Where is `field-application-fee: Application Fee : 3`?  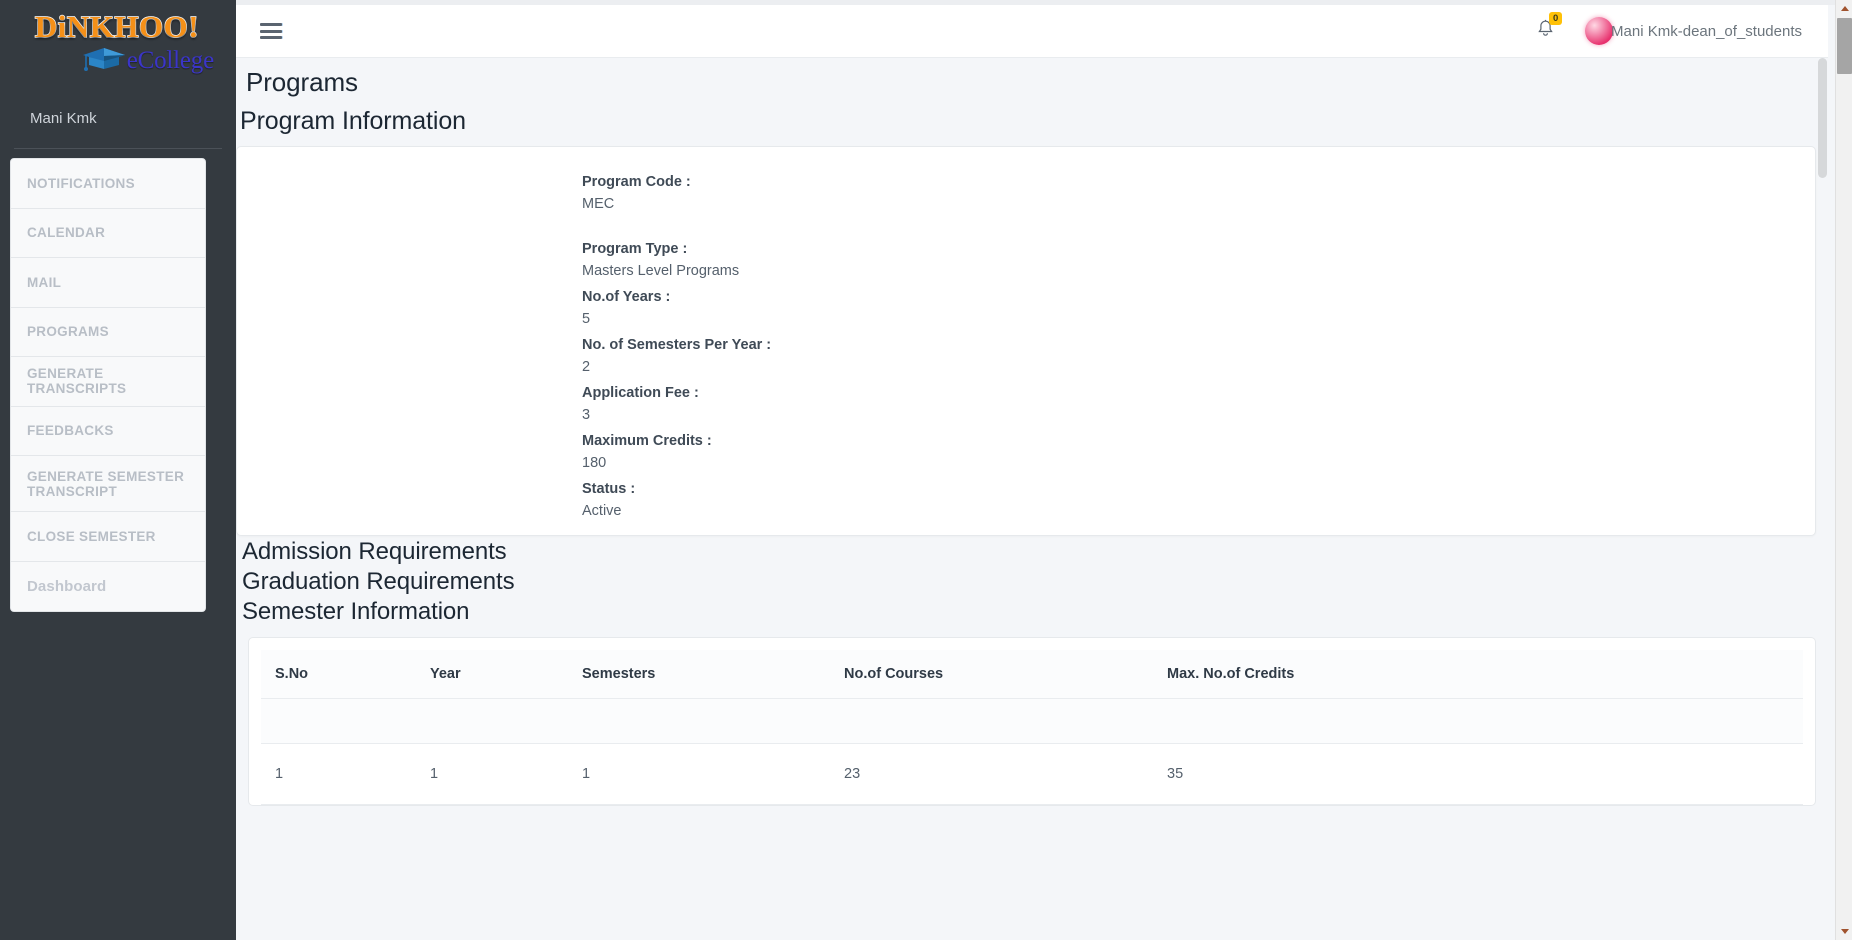
field-application-fee: Application Fee : 3 is located at coordinates (676, 405).